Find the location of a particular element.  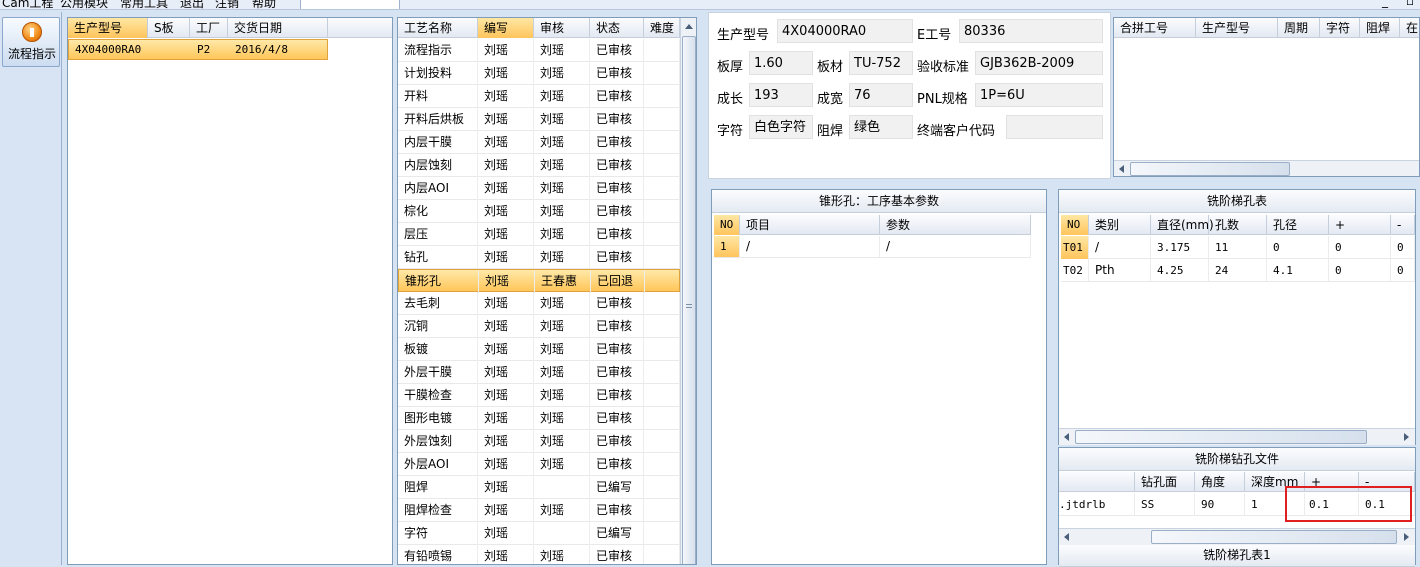

col-status: 状态 is located at coordinates (617, 28).